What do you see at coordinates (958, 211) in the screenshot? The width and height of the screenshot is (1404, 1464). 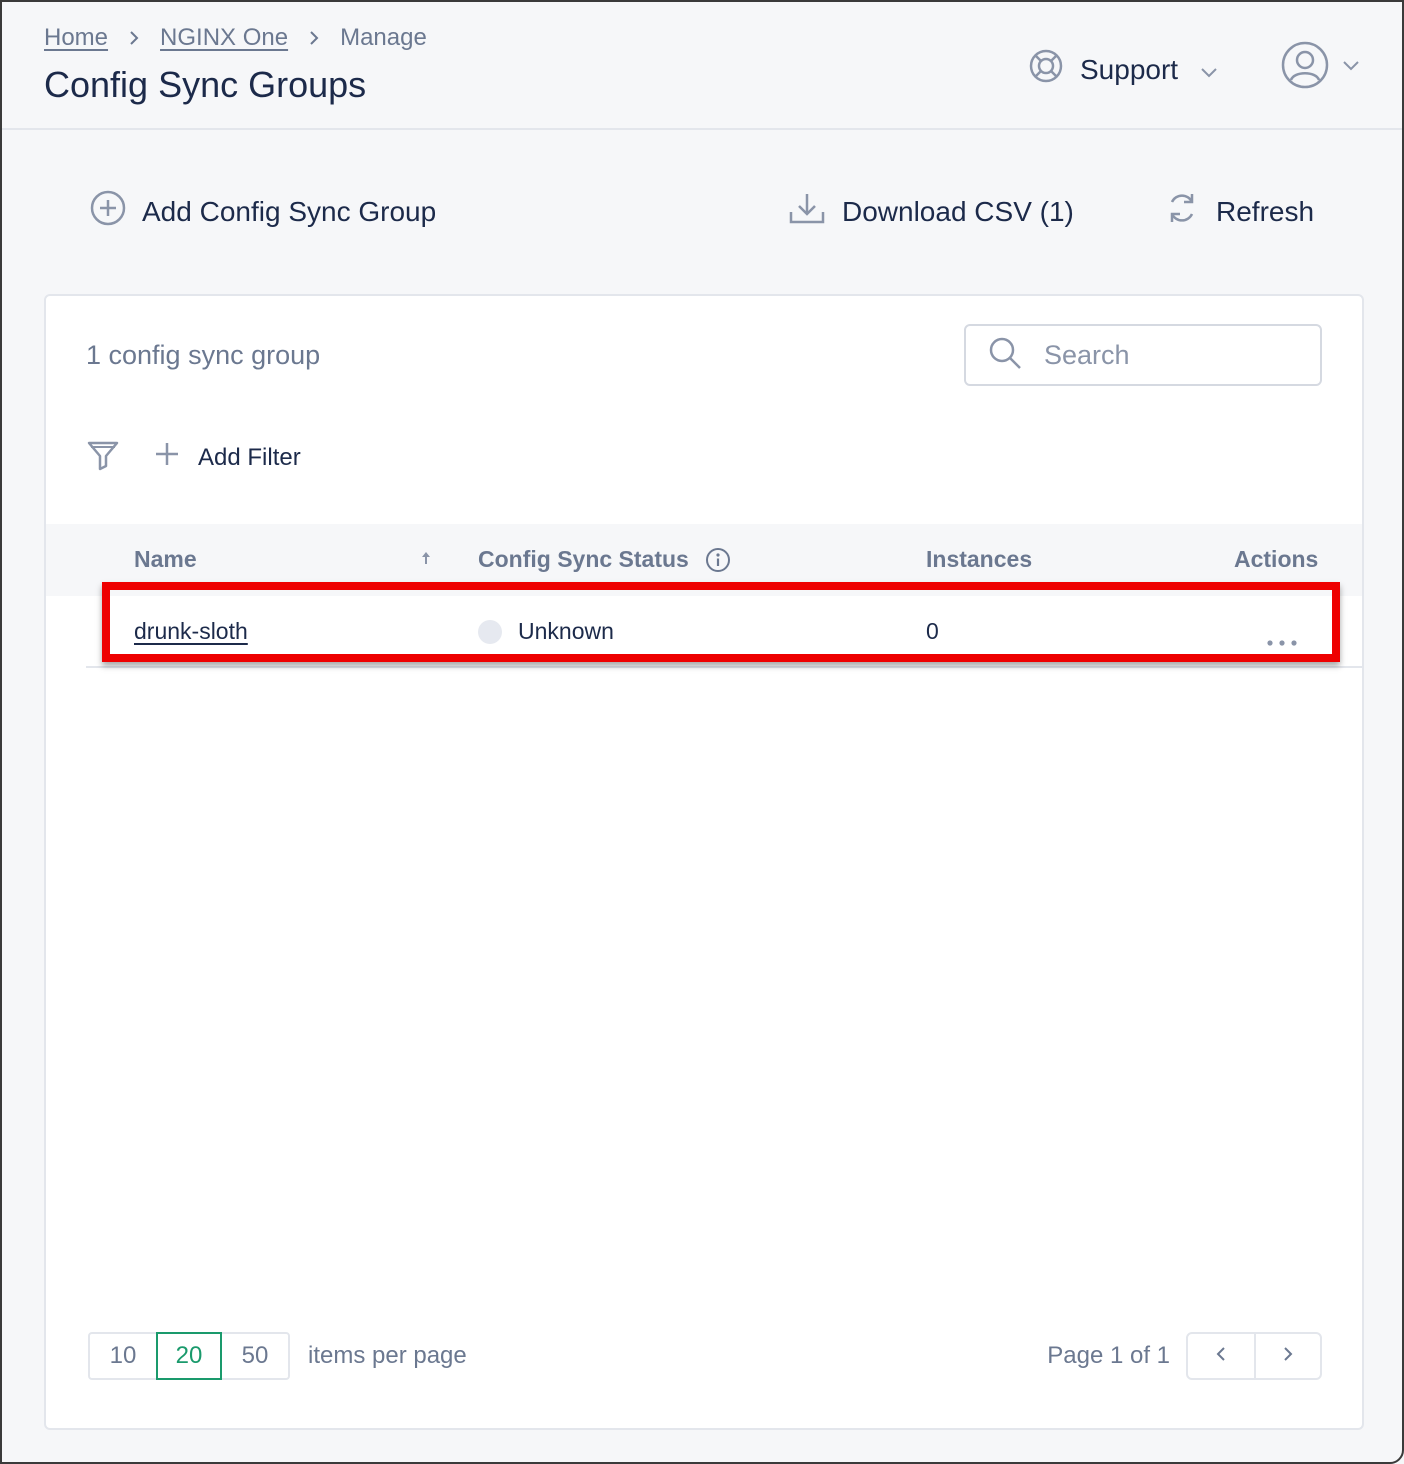 I see `download-csv-label: Download CSV (1)` at bounding box center [958, 211].